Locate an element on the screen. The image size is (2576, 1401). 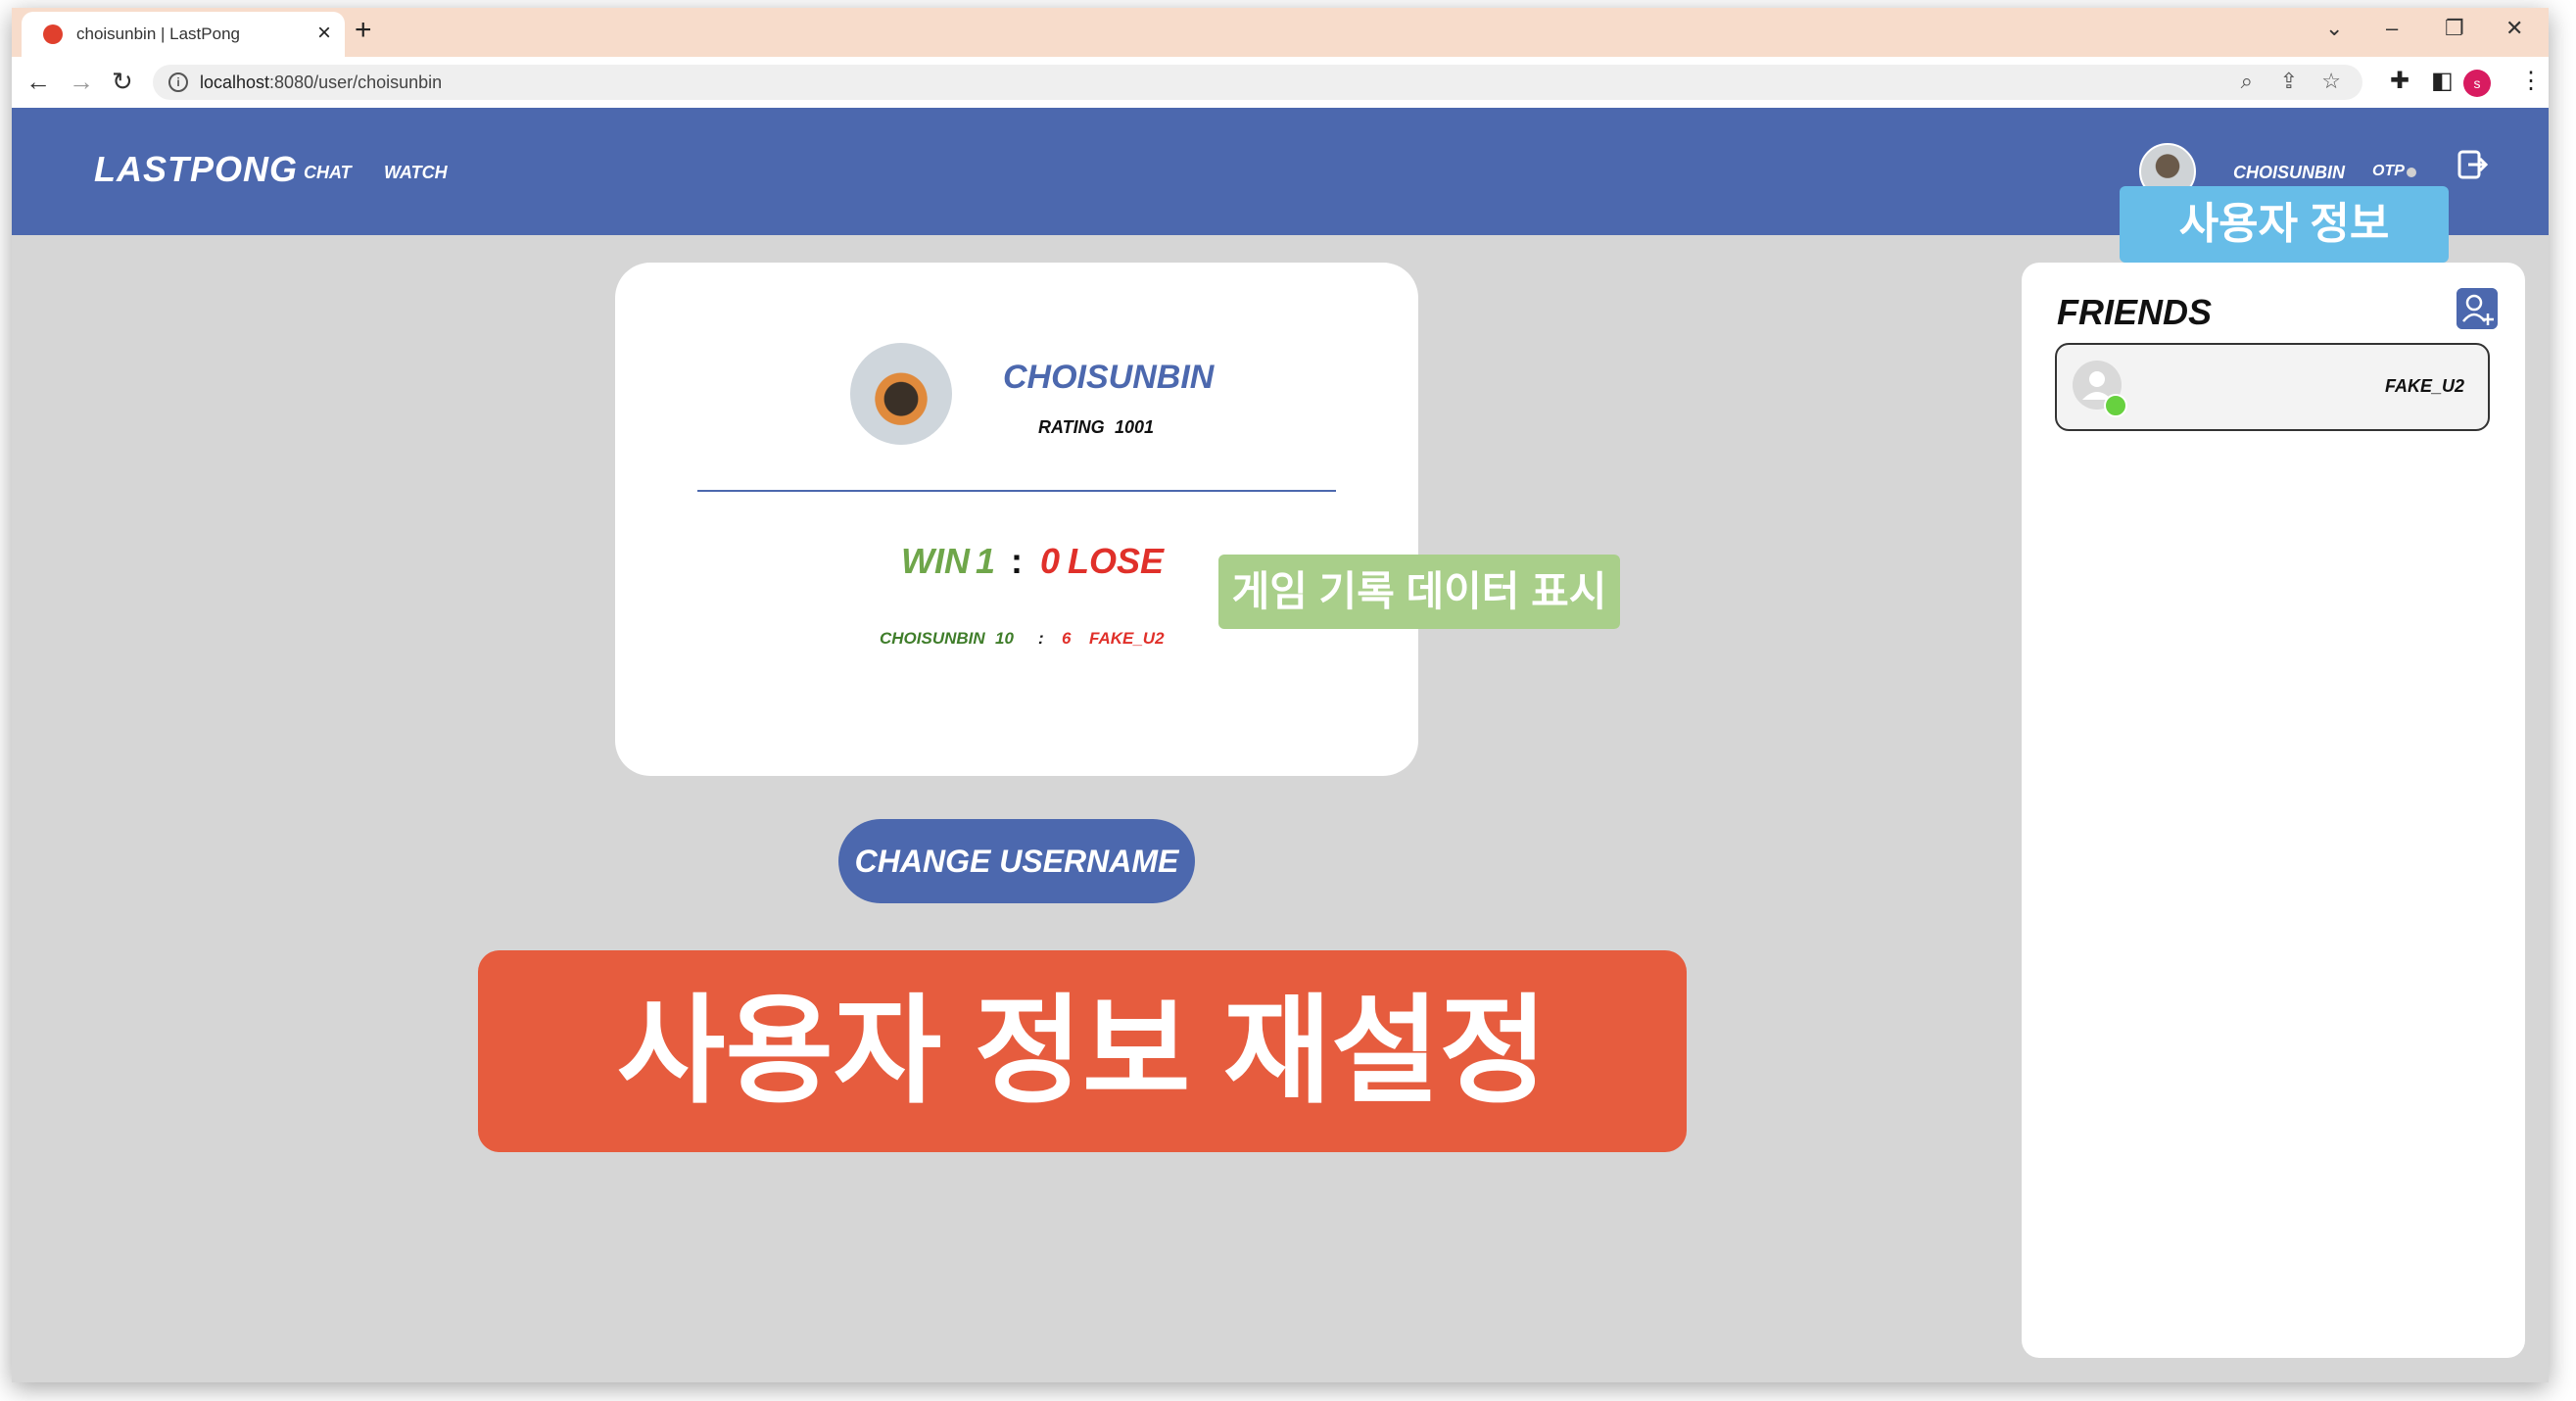
share-icon: ⇪ is located at coordinates (2289, 81).